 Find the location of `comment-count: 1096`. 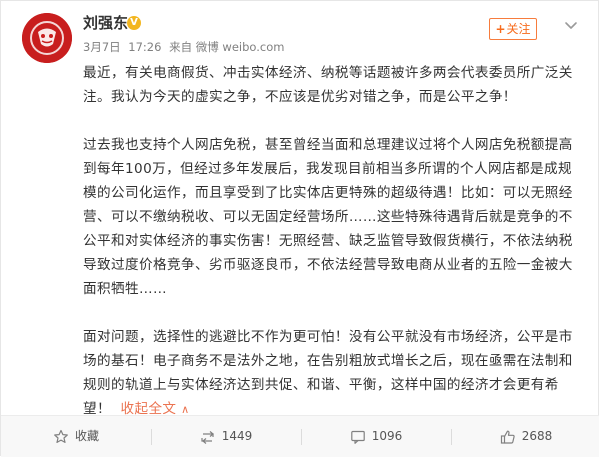

comment-count: 1096 is located at coordinates (387, 436).